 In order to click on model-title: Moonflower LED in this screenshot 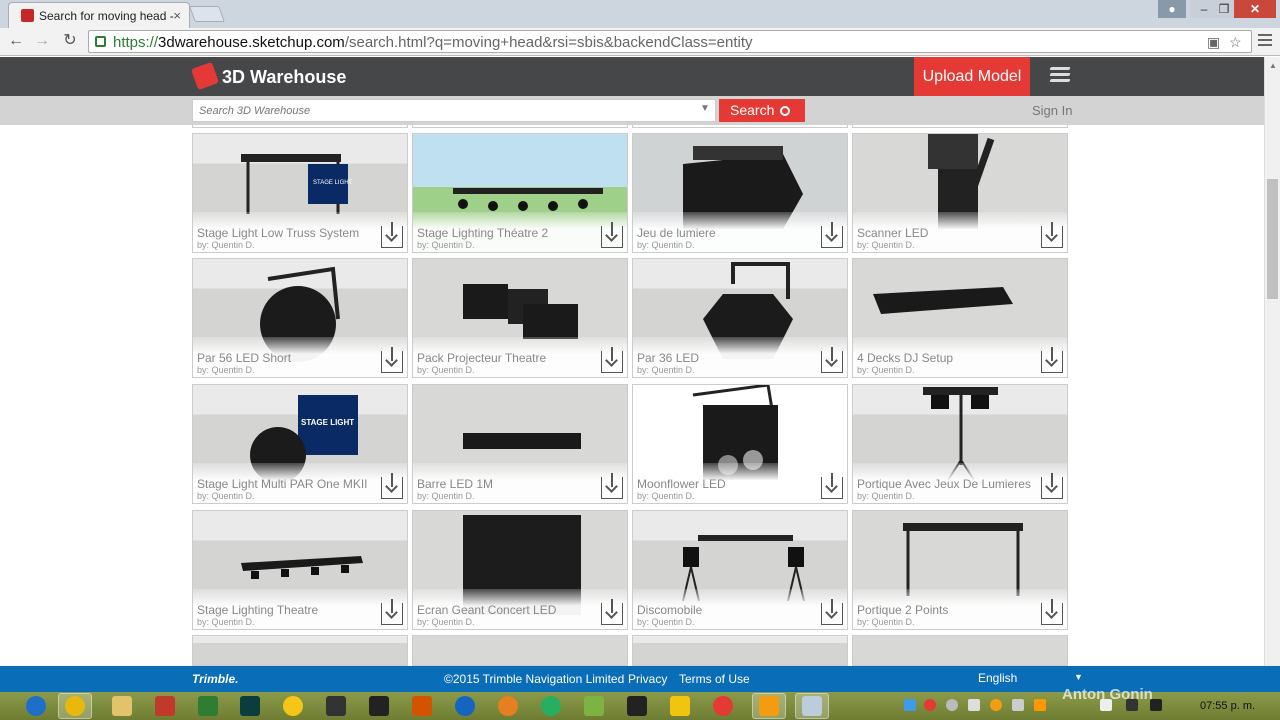, I will do `click(681, 484)`.